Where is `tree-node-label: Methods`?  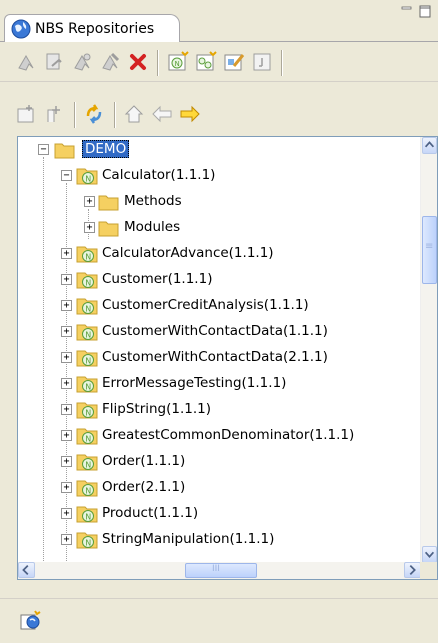
tree-node-label: Methods is located at coordinates (153, 201).